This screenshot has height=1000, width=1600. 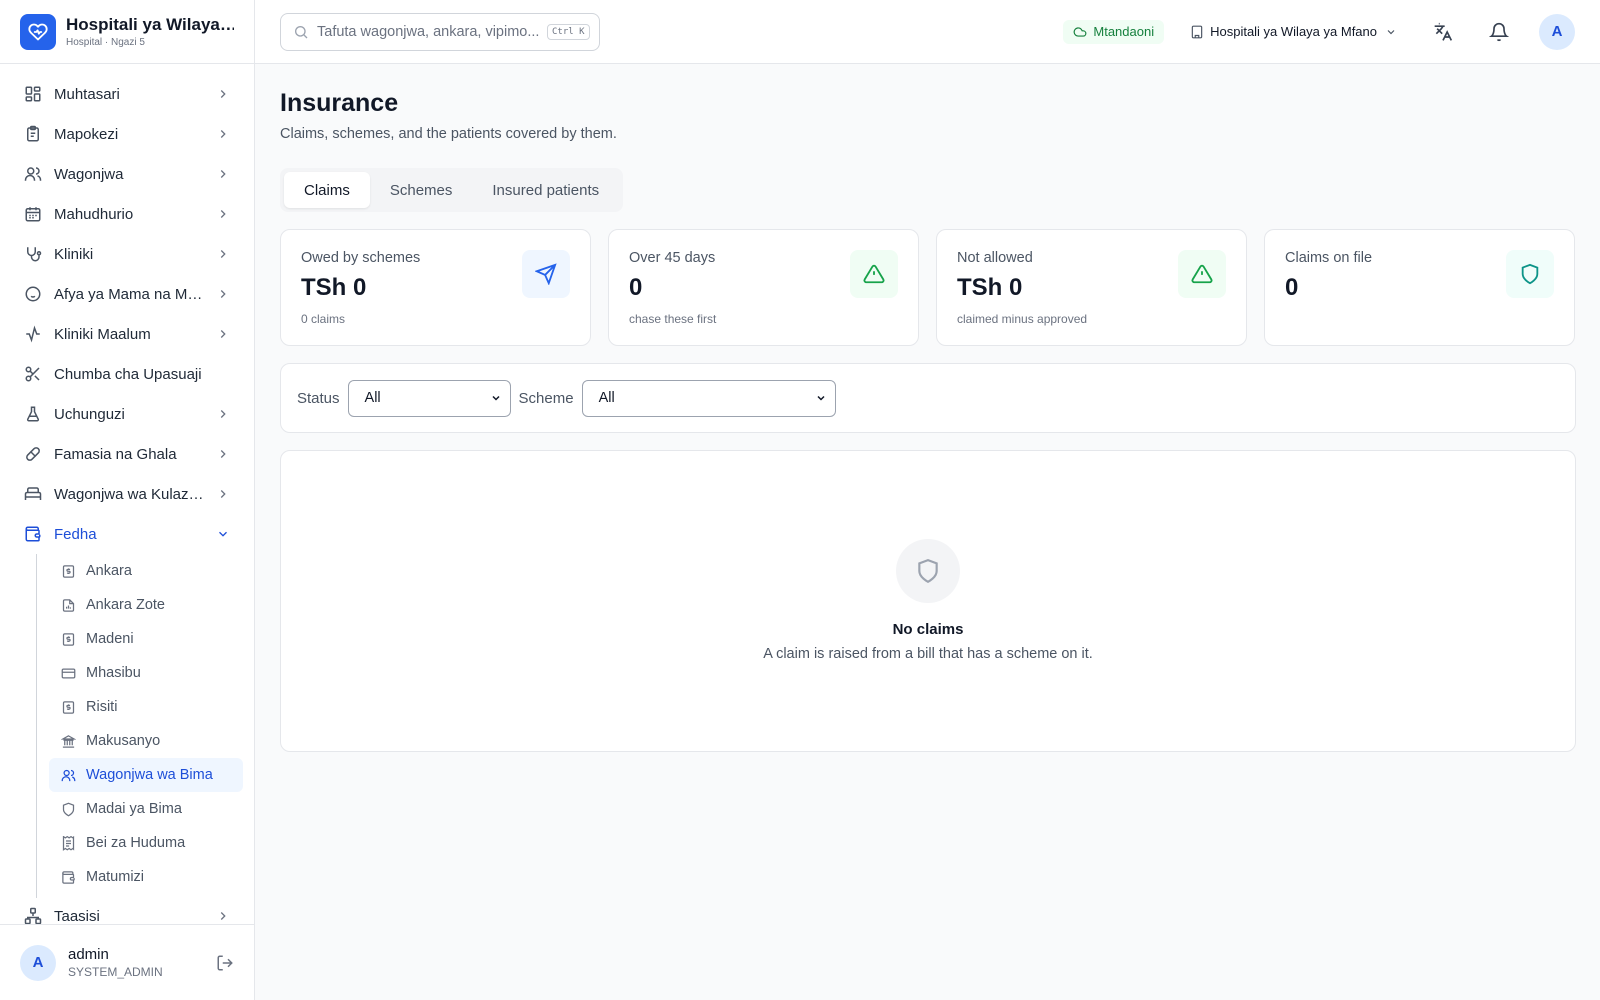 What do you see at coordinates (33, 454) in the screenshot?
I see `pill-icon` at bounding box center [33, 454].